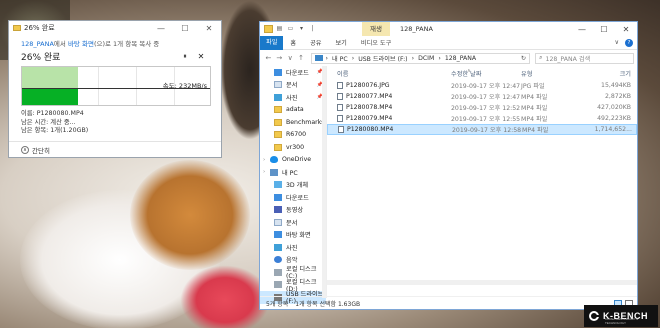 The image size is (660, 328). I want to click on file-name-cell: P1280077.MP4, so click(389, 96).